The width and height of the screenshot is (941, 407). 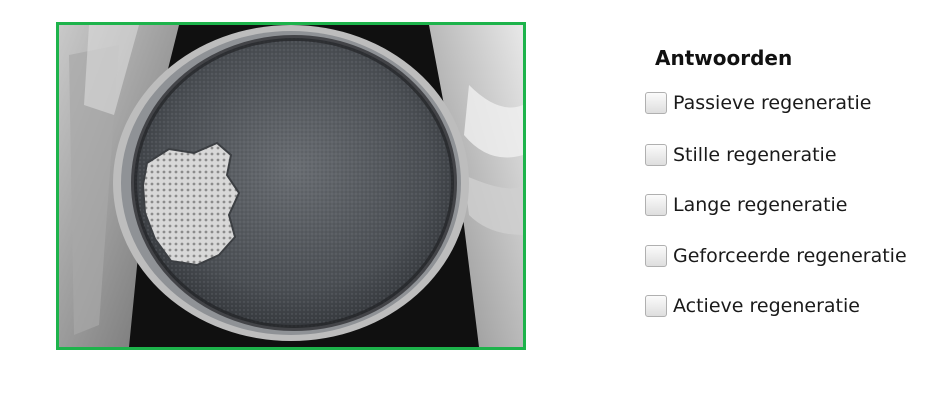 I want to click on answer-option-active: Actieve regeneratie, so click(x=752, y=306).